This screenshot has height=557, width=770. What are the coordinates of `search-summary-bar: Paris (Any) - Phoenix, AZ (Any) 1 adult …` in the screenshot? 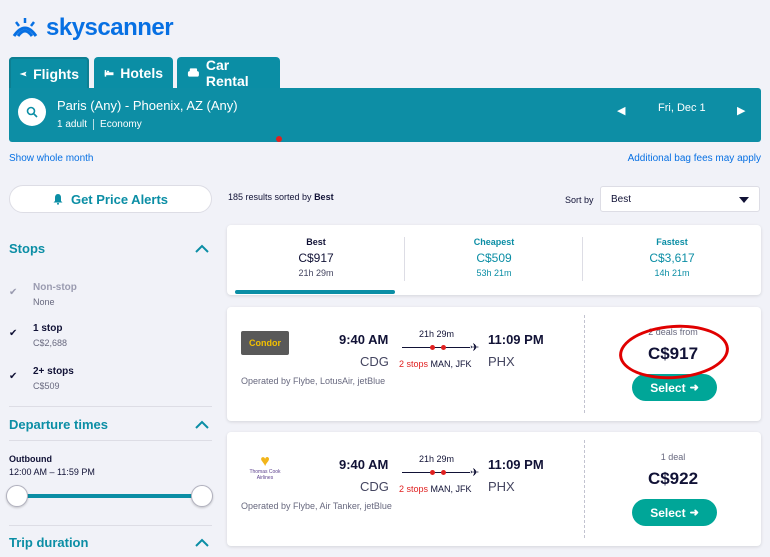 It's located at (385, 115).